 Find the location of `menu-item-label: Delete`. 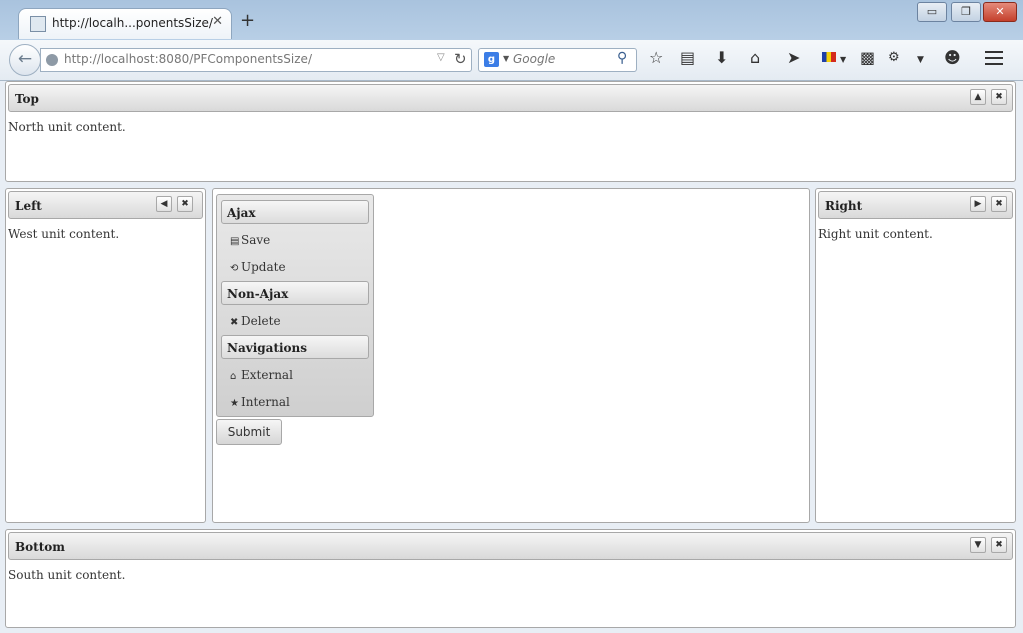

menu-item-label: Delete is located at coordinates (261, 321).